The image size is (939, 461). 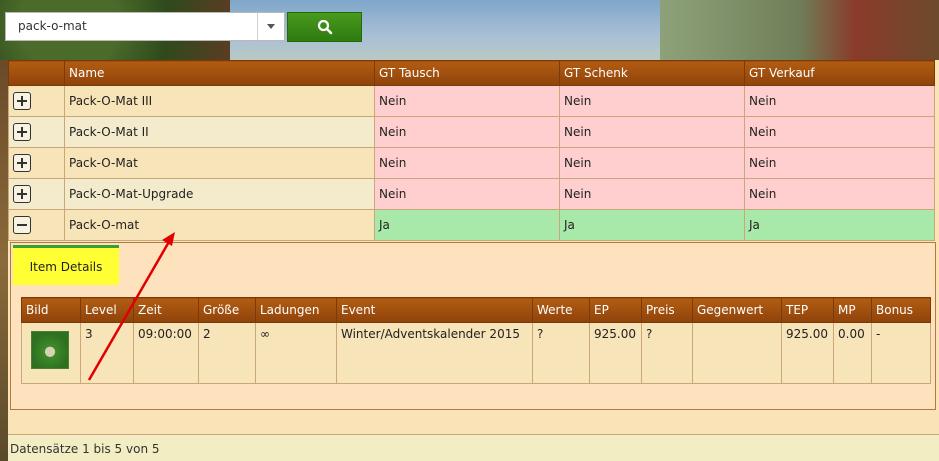 I want to click on column-header-preis: Preis, so click(x=667, y=310).